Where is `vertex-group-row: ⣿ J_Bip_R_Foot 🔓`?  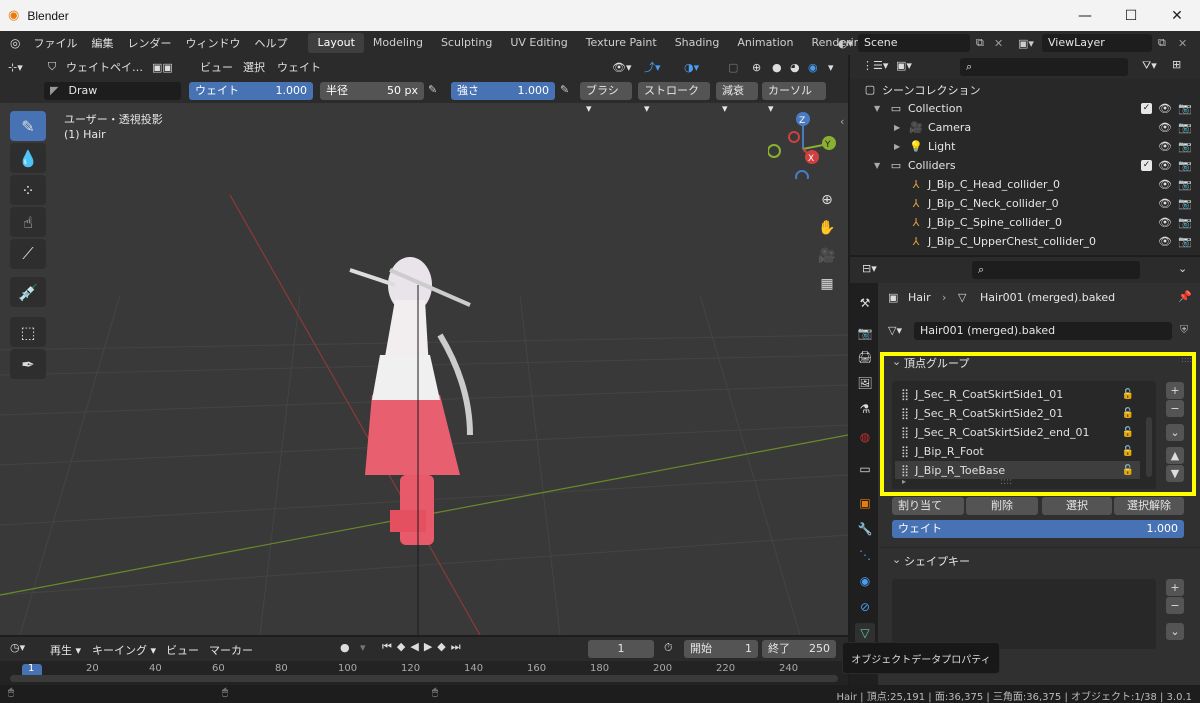 vertex-group-row: ⣿ J_Bip_R_Foot 🔓 is located at coordinates (1017, 451).